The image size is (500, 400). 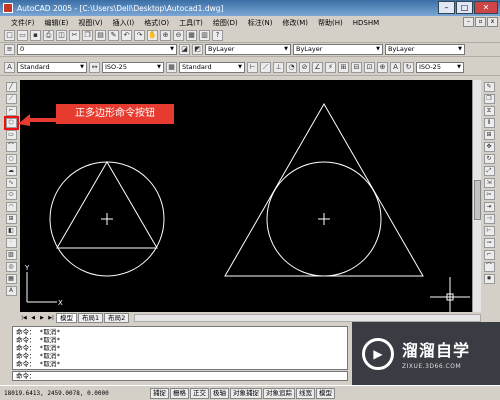 I want to click on dim-edit-icon: A, so click(x=395, y=67).